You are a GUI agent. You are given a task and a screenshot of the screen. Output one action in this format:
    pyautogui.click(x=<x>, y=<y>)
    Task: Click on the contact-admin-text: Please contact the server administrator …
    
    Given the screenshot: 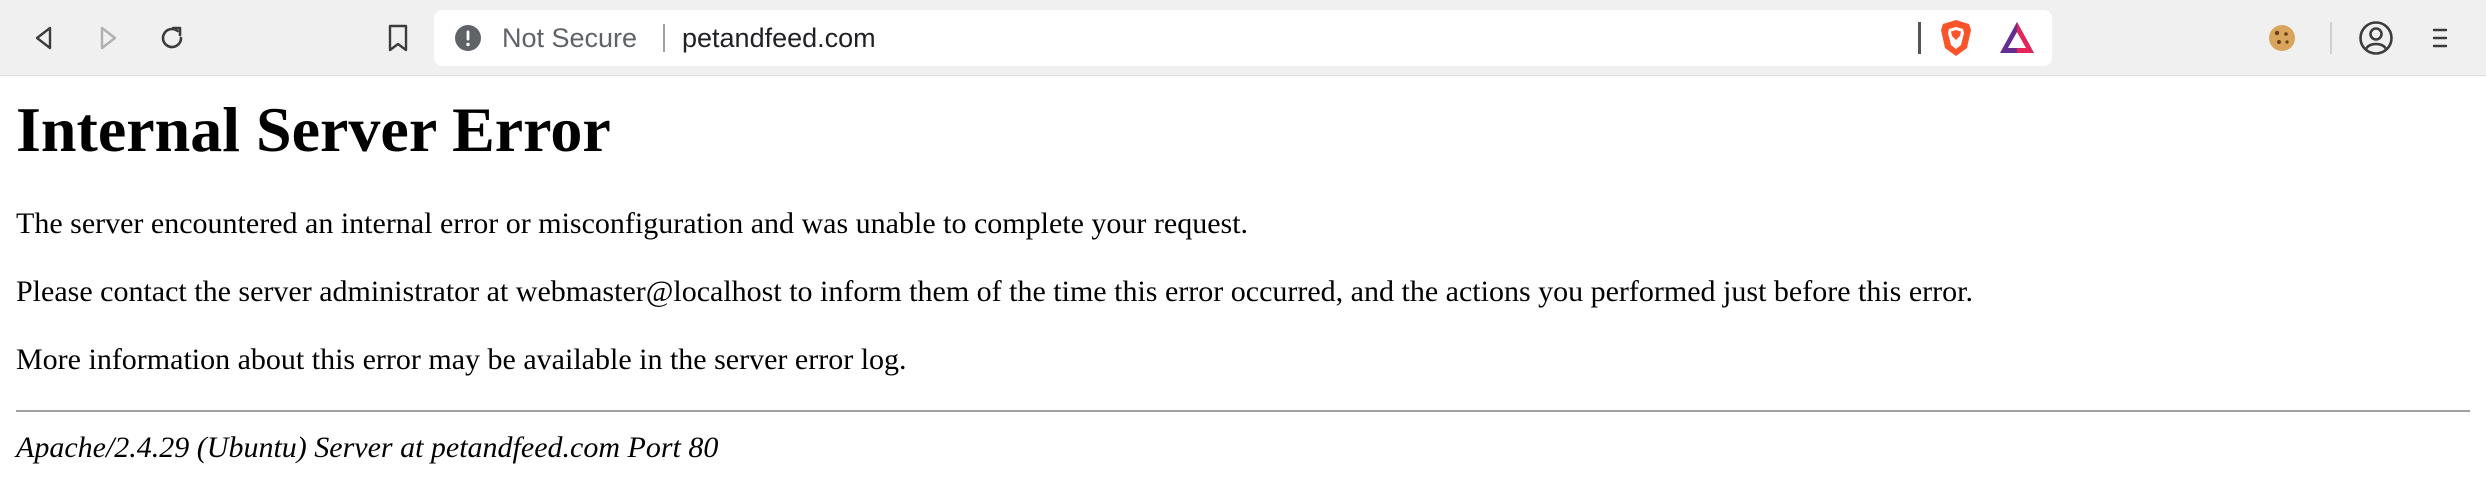 What is the action you would take?
    pyautogui.click(x=994, y=291)
    